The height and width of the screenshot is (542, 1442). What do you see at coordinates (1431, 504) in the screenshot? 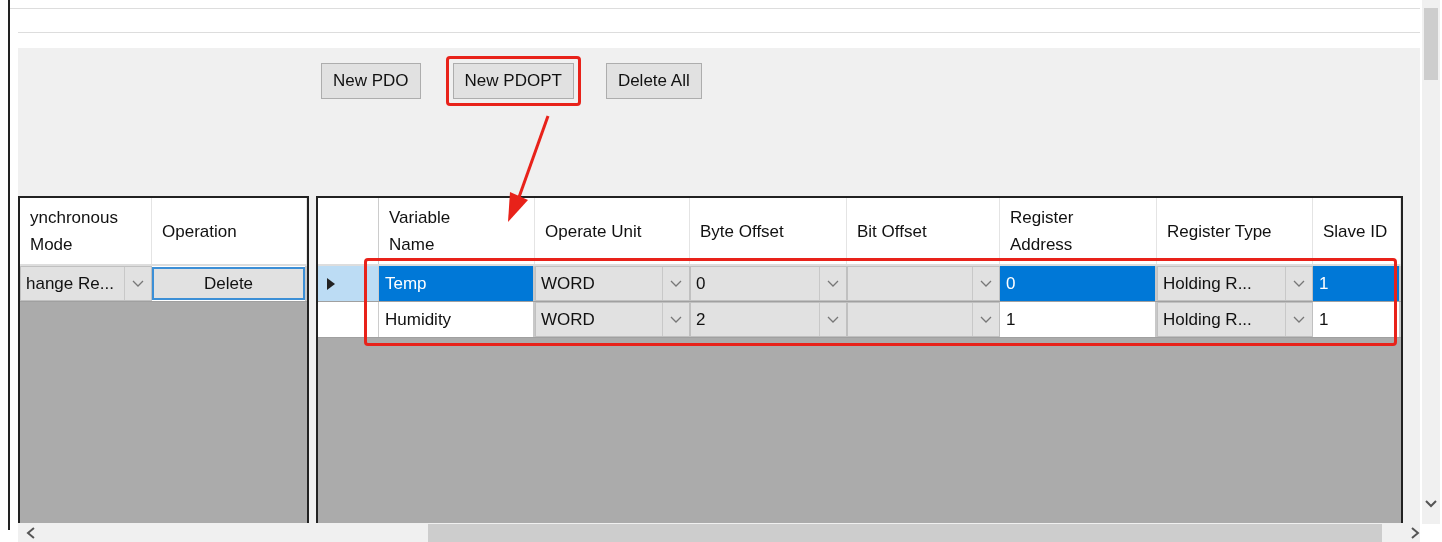
I see `scroll-down-icon` at bounding box center [1431, 504].